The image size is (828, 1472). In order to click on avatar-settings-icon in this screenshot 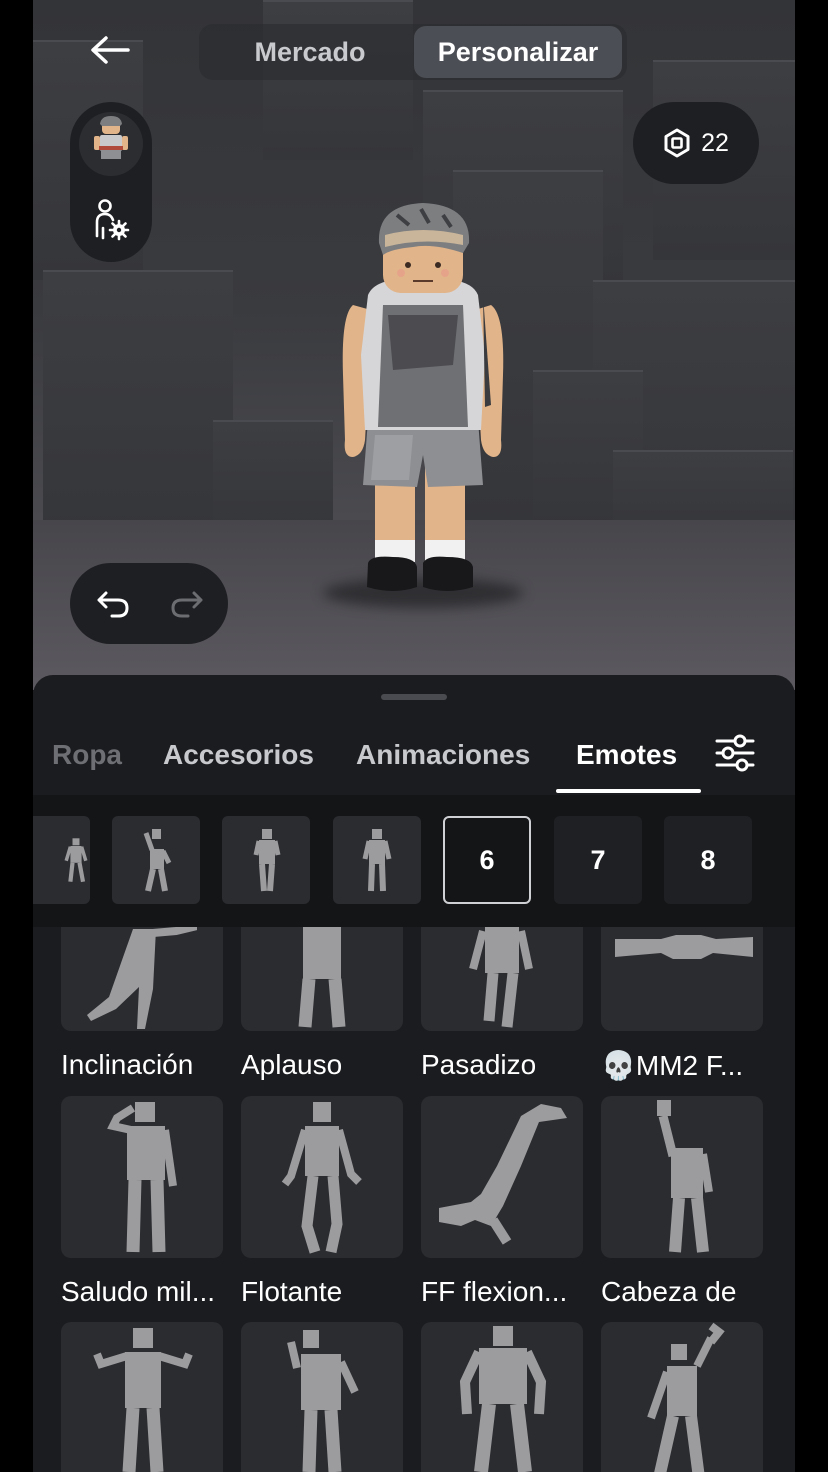, I will do `click(112, 220)`.